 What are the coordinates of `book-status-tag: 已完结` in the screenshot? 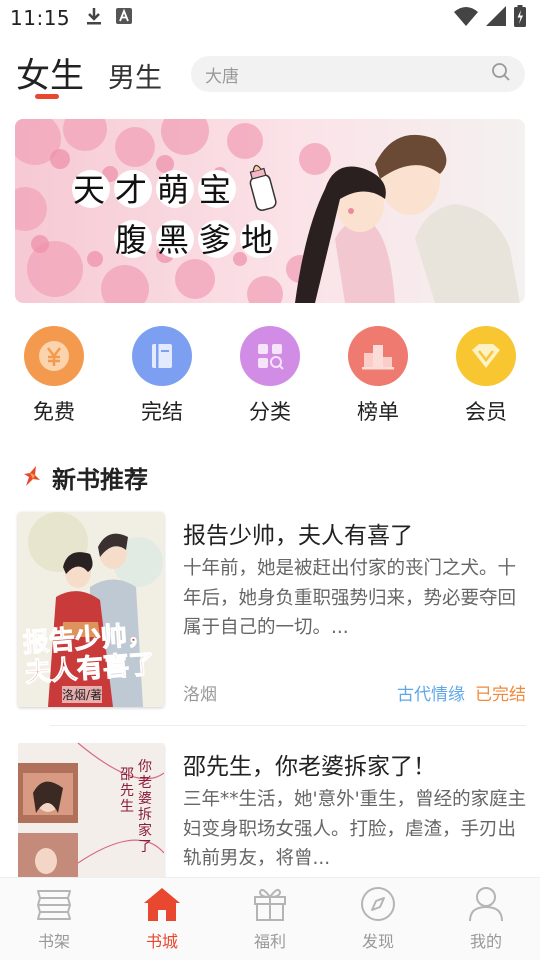 It's located at (500, 695).